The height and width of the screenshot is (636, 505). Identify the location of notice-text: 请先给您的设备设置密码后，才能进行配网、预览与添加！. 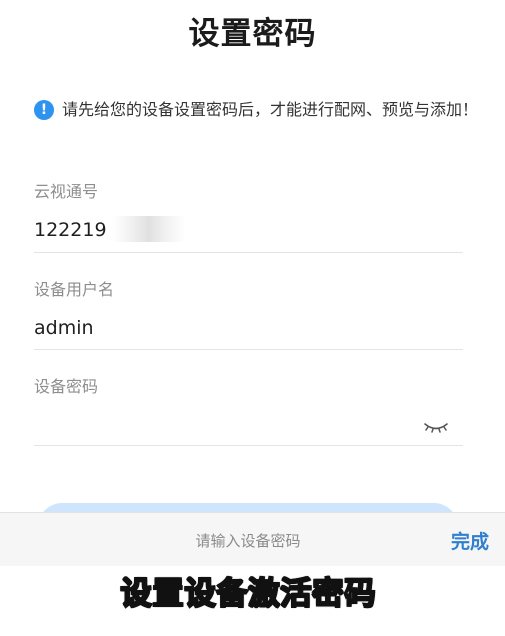
(270, 109).